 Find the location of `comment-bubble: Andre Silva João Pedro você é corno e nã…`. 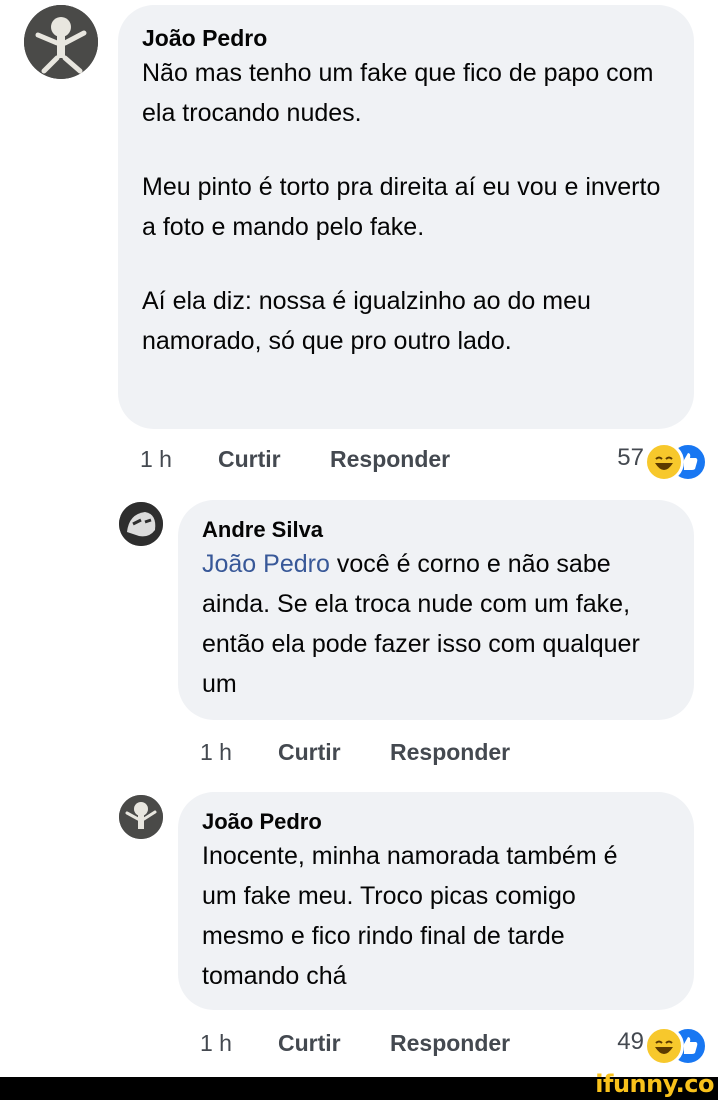

comment-bubble: Andre Silva João Pedro você é corno e nã… is located at coordinates (436, 610).